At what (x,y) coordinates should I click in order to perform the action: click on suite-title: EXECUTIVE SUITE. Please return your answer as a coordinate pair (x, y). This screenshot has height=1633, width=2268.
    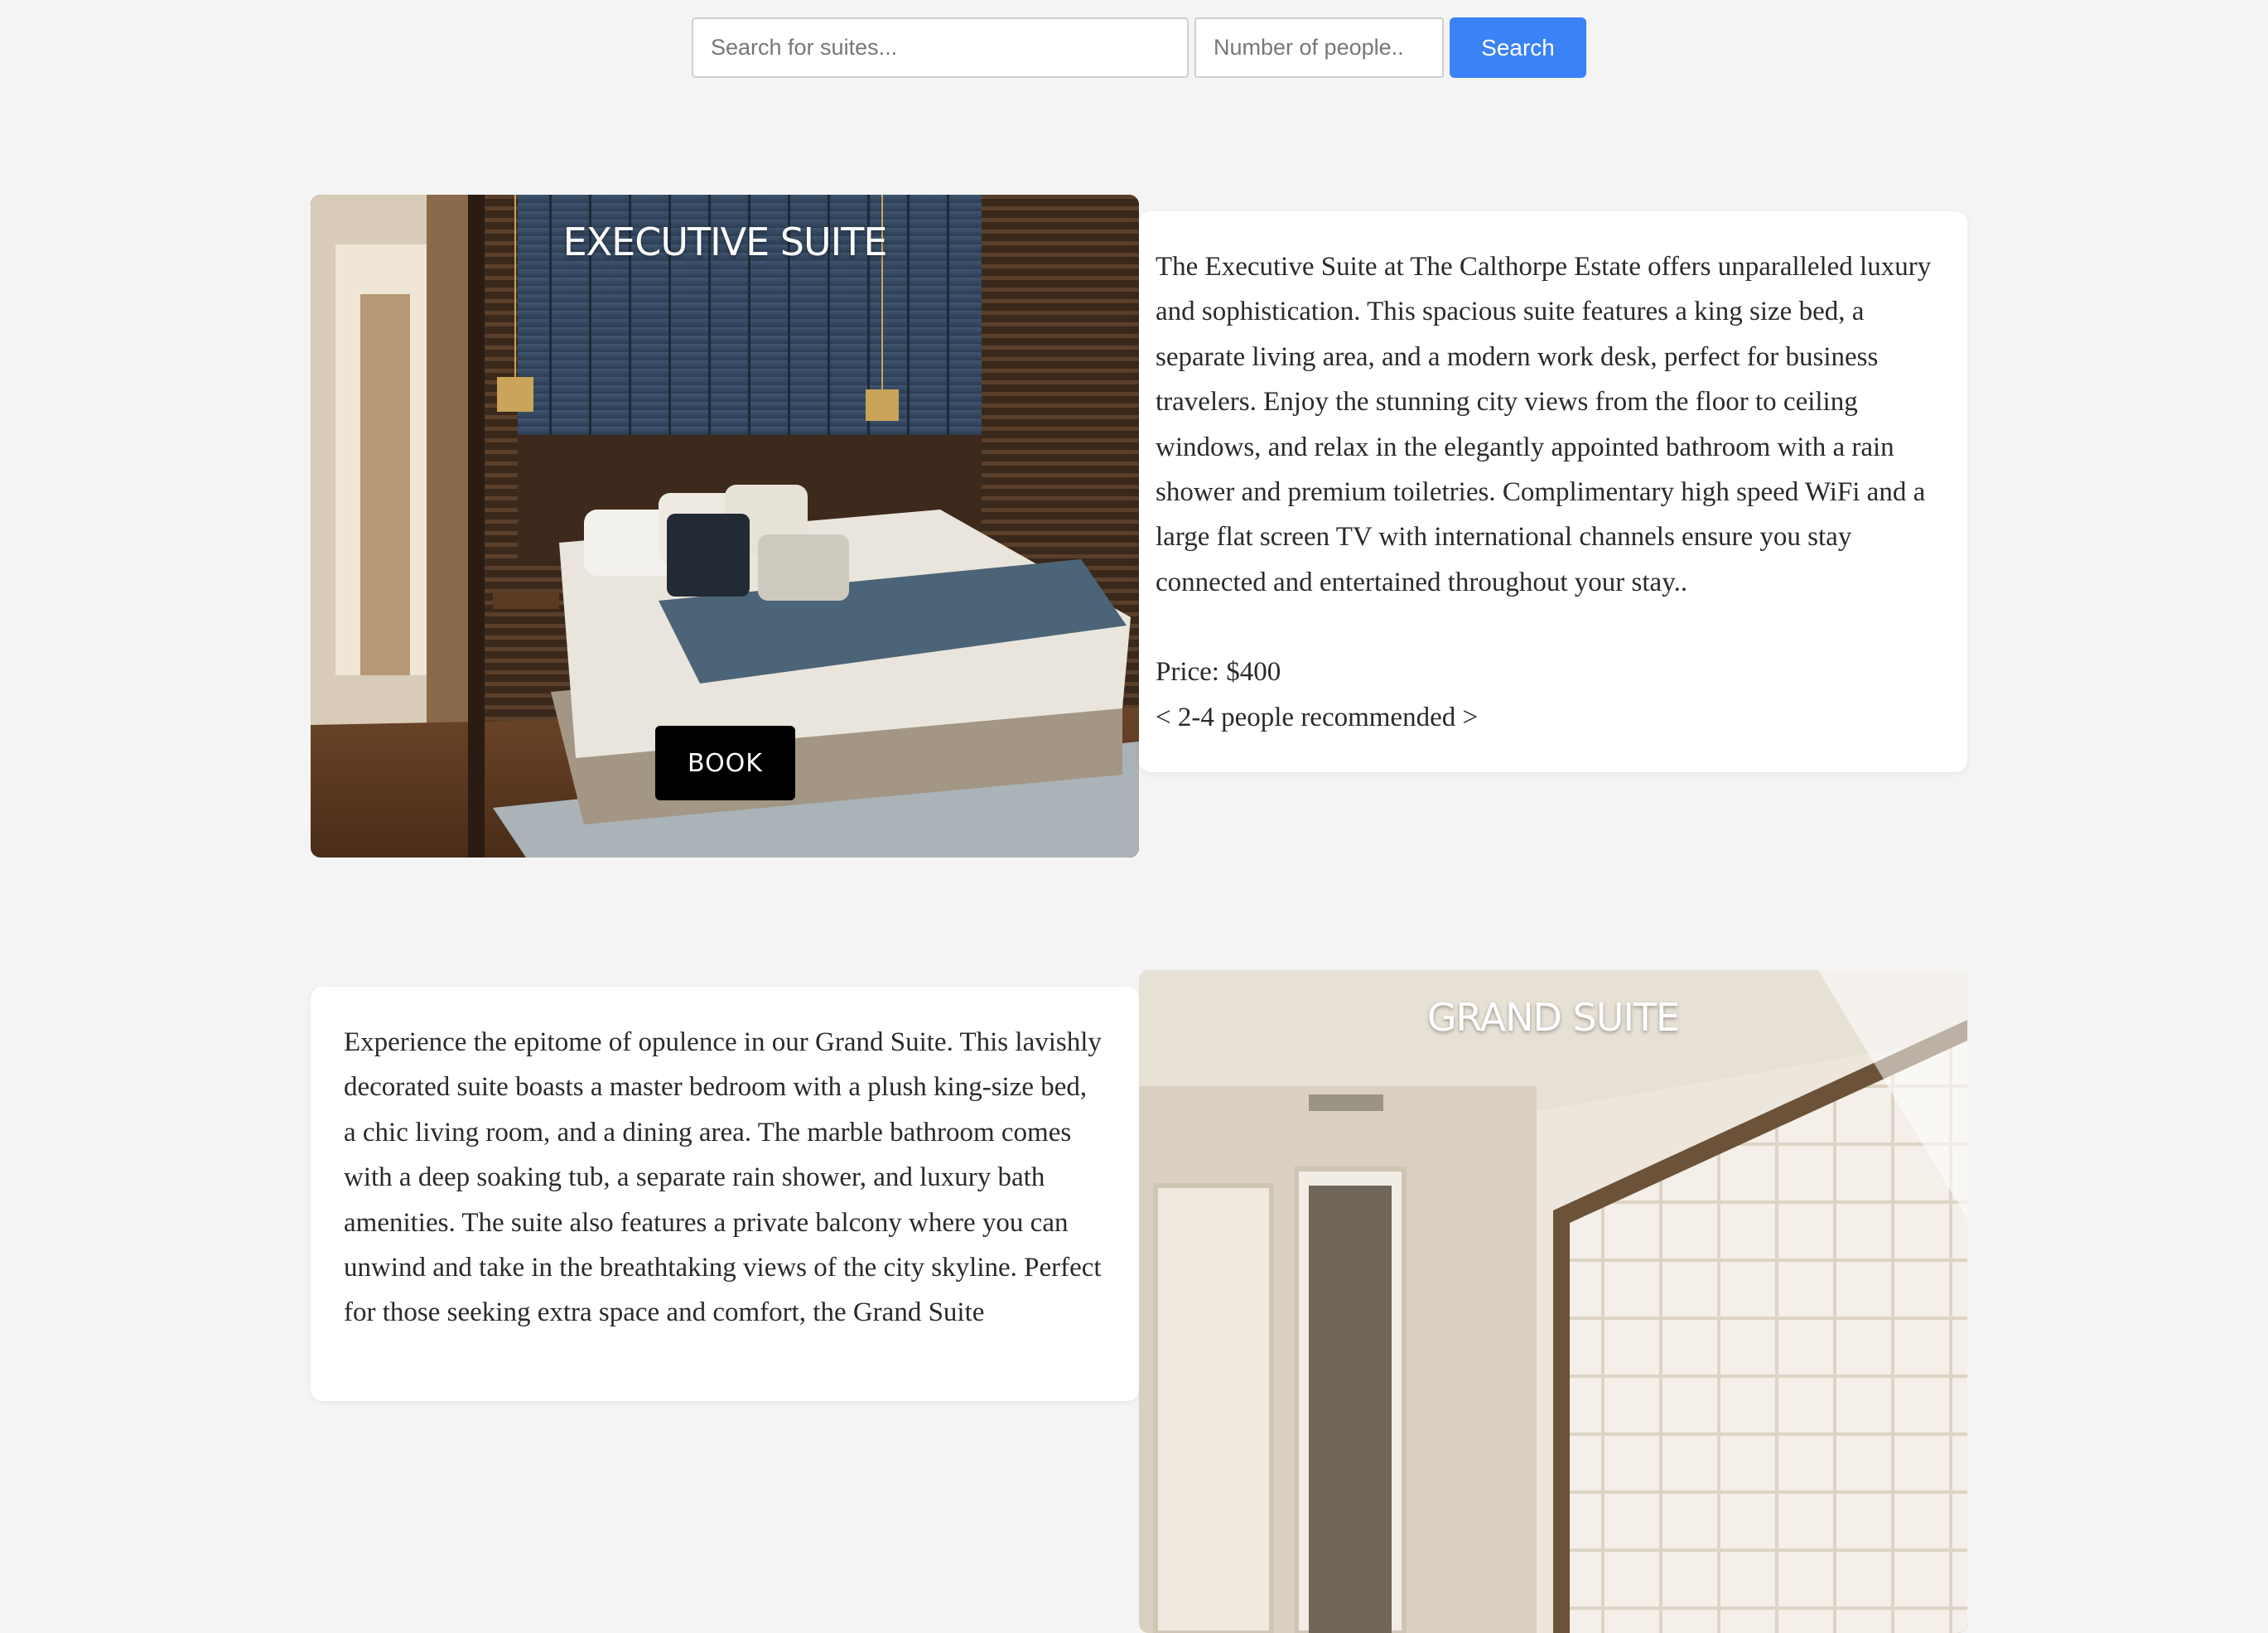
    Looking at the image, I should click on (725, 242).